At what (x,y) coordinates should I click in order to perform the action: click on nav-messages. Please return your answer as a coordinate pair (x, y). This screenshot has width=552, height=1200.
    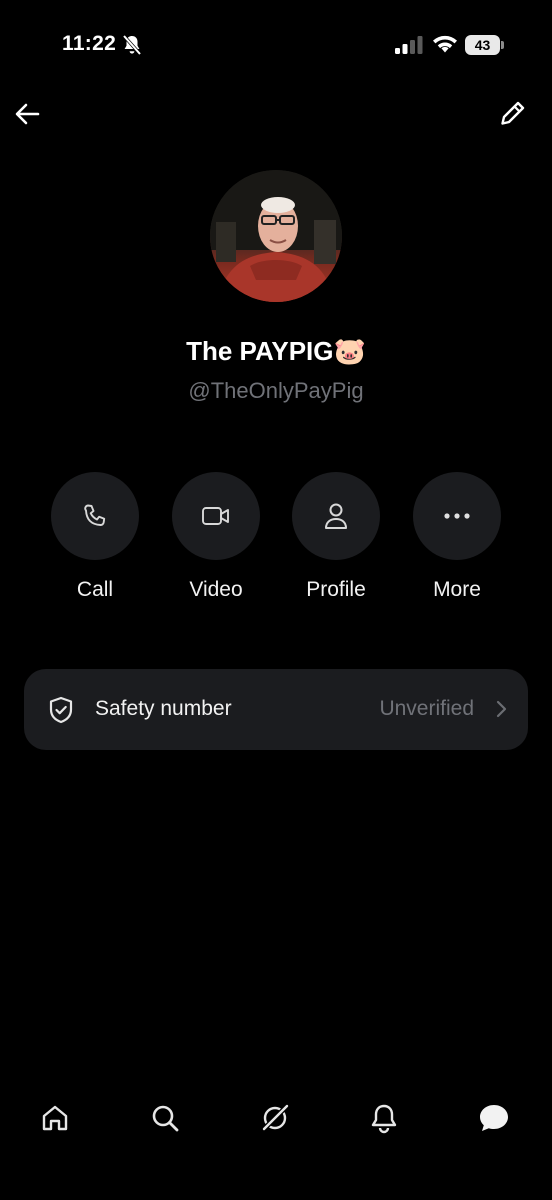
    Looking at the image, I should click on (494, 1118).